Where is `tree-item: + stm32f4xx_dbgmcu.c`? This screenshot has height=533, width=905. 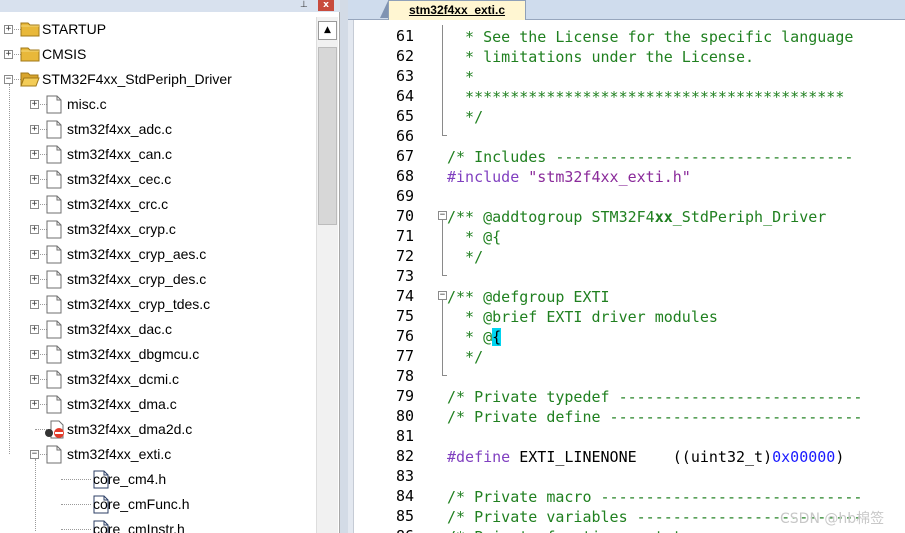 tree-item: + stm32f4xx_dbgmcu.c is located at coordinates (158, 354).